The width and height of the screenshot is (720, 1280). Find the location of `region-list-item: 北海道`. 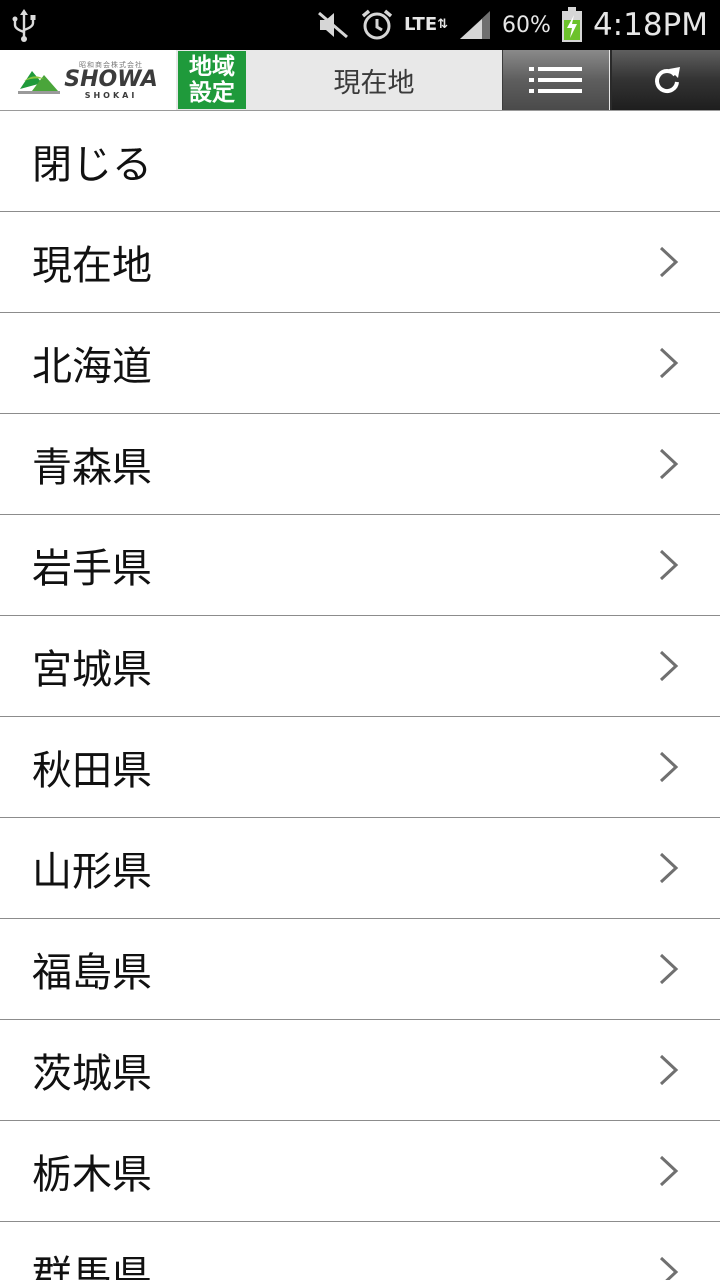

region-list-item: 北海道 is located at coordinates (360, 363).